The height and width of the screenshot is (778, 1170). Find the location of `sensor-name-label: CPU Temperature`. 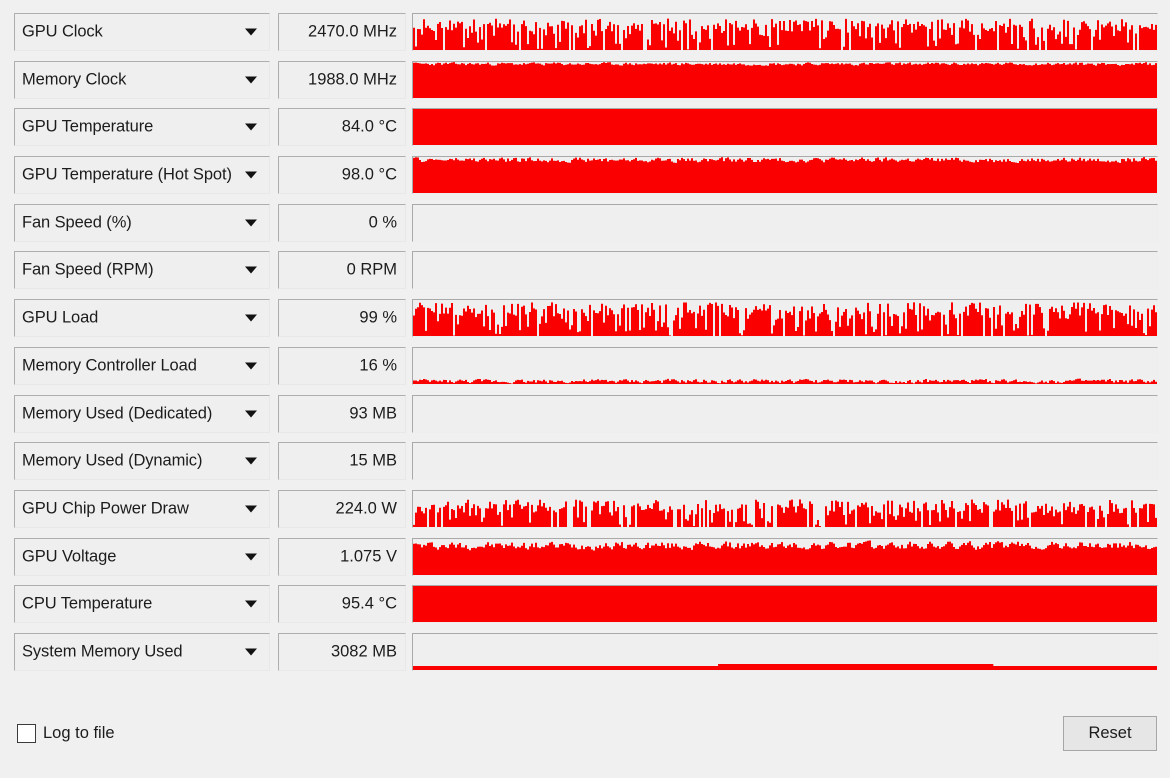

sensor-name-label: CPU Temperature is located at coordinates (87, 603).